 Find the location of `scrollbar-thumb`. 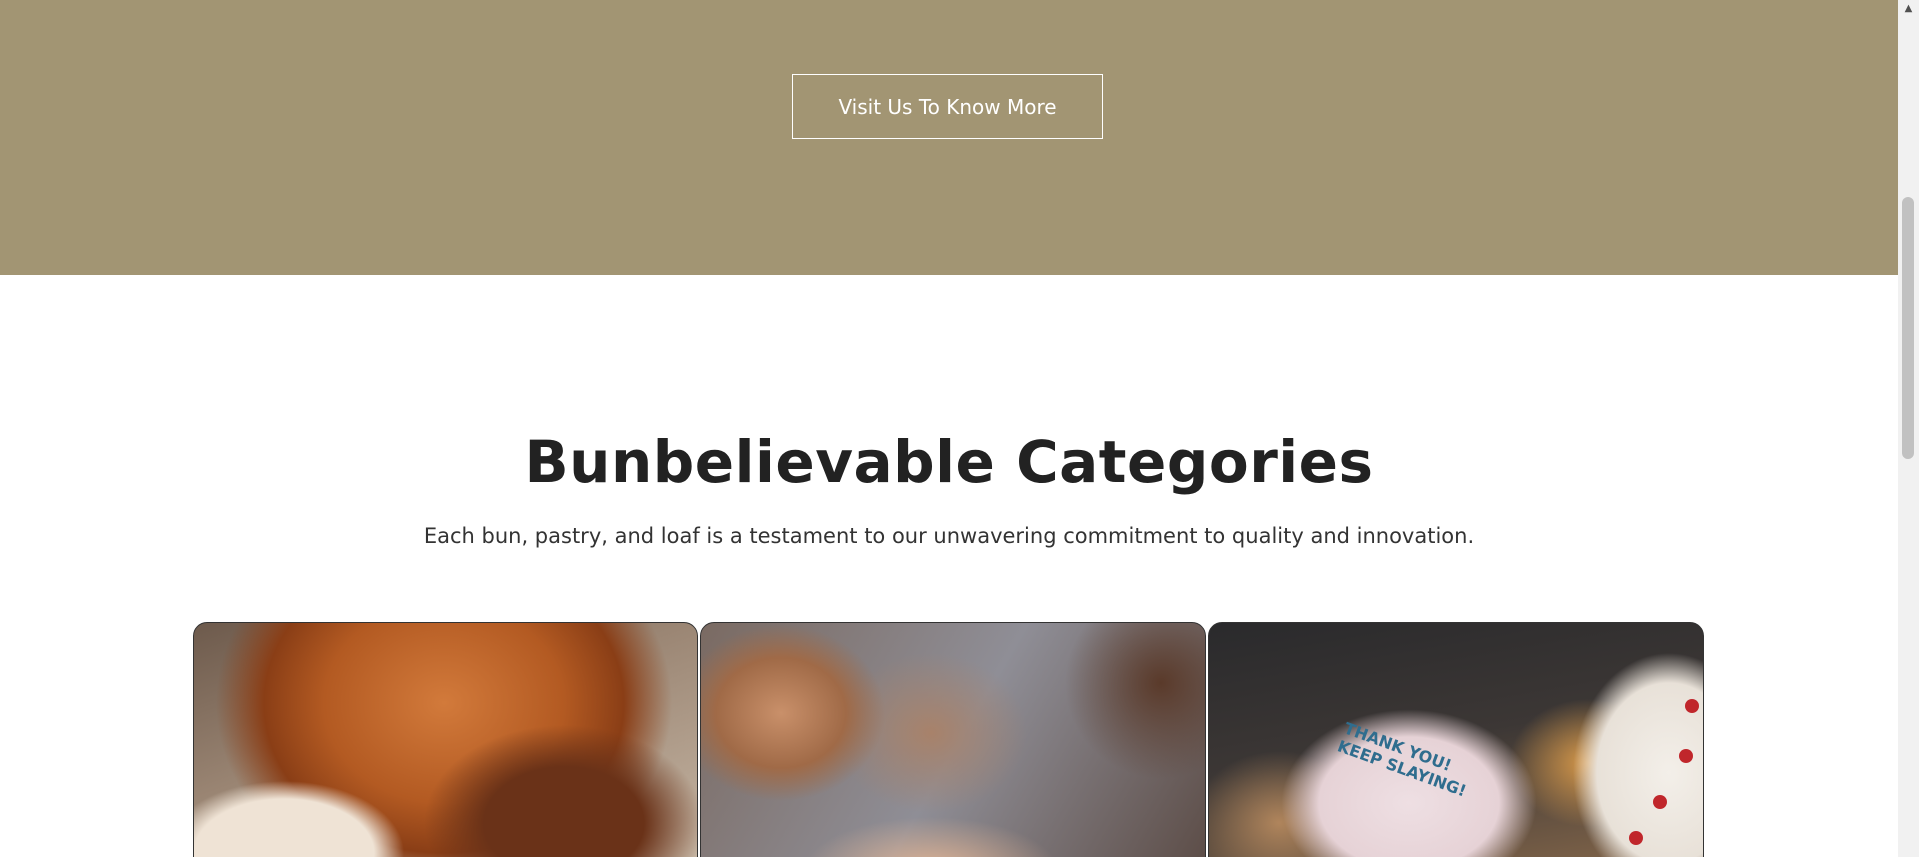

scrollbar-thumb is located at coordinates (1908, 328).